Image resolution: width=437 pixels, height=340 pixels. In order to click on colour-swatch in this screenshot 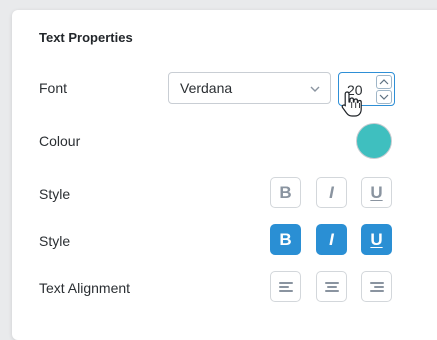, I will do `click(374, 141)`.